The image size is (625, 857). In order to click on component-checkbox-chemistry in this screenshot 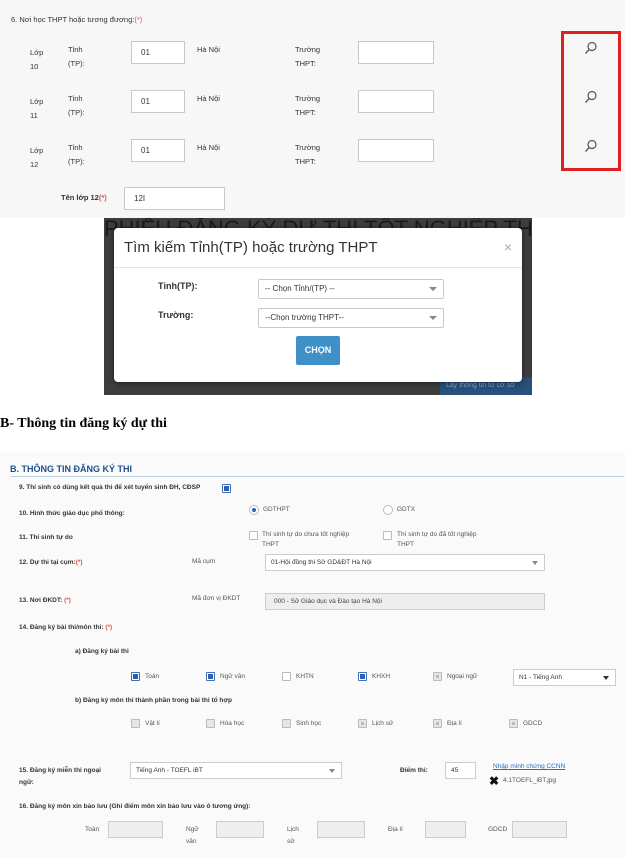, I will do `click(210, 723)`.